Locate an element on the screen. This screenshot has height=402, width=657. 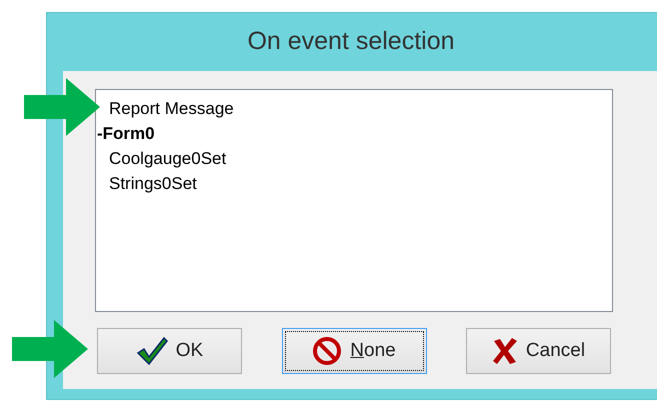
window-title: On event selection is located at coordinates (351, 42).